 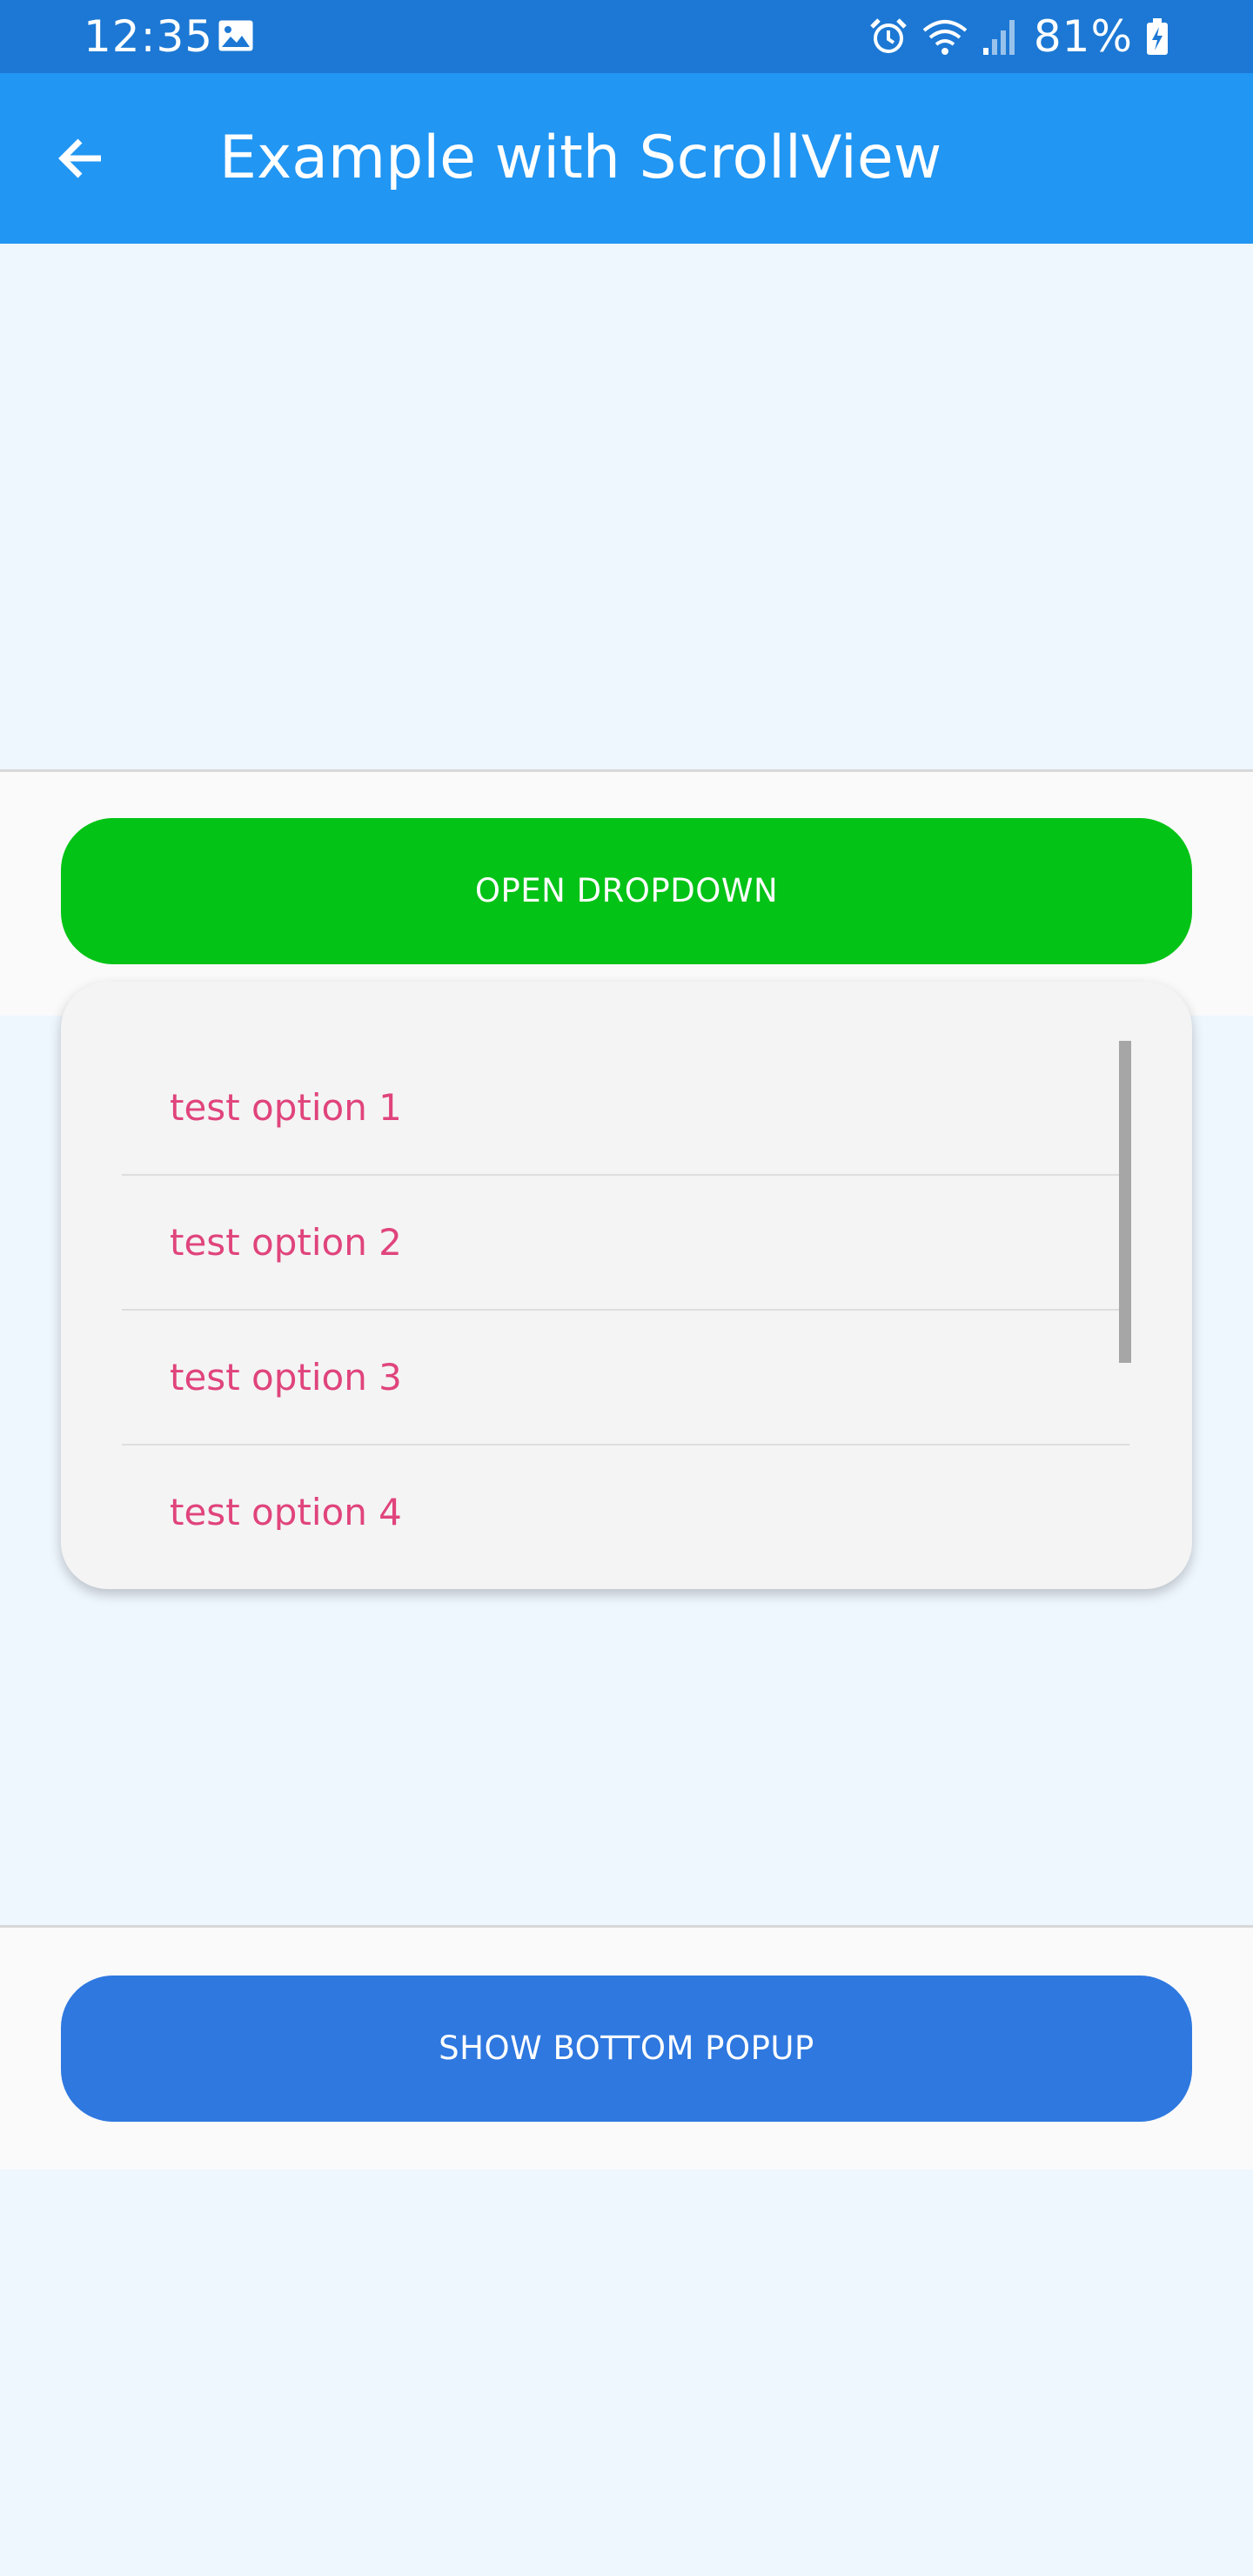 I want to click on image-icon, so click(x=235, y=35).